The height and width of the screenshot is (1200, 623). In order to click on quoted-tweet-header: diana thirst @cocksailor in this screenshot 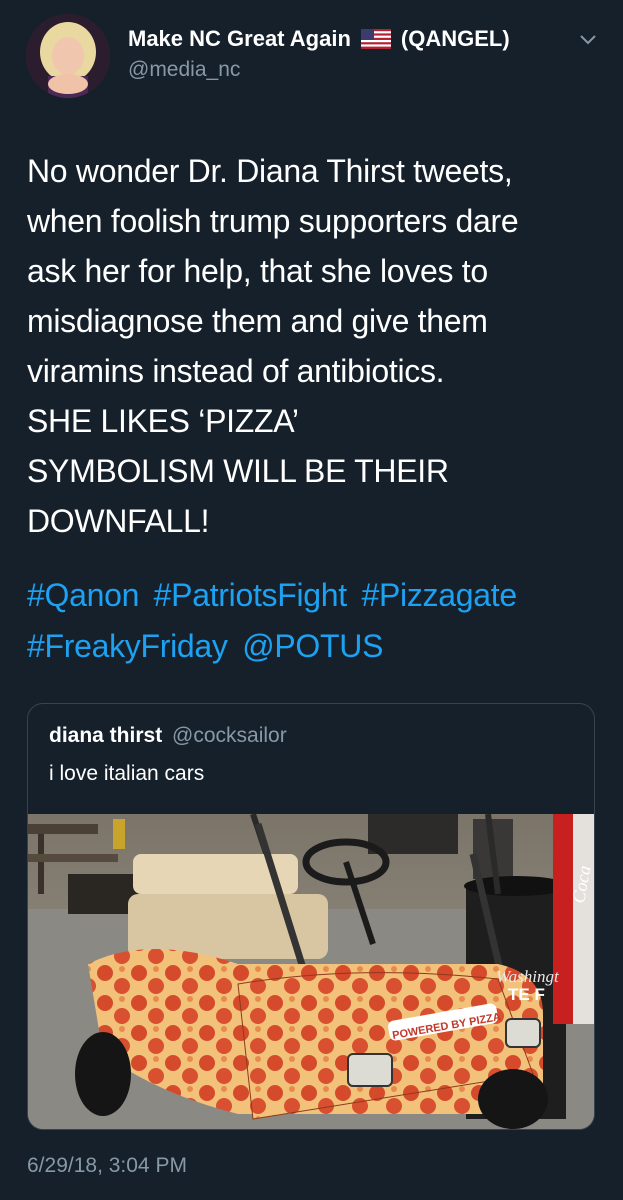, I will do `click(168, 736)`.